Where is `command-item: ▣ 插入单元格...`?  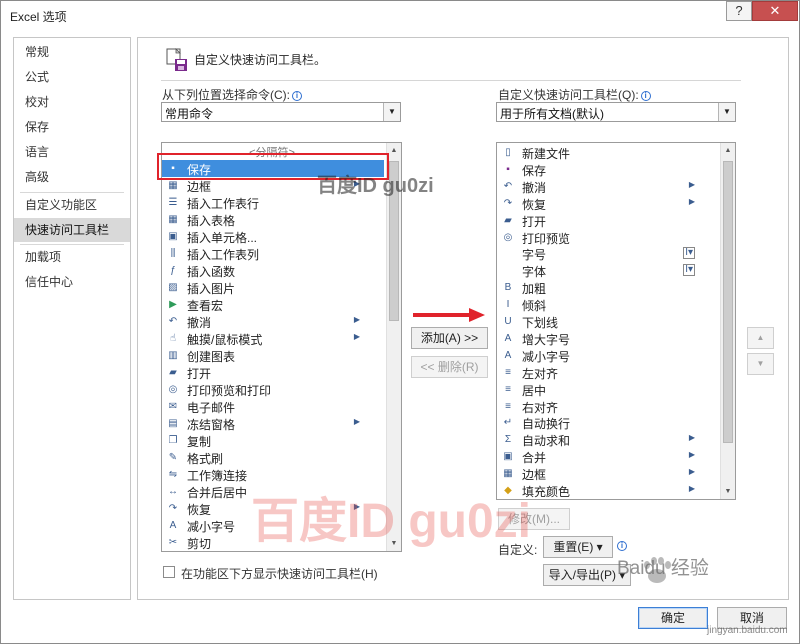
command-item: ▣ 插入单元格... is located at coordinates (273, 236).